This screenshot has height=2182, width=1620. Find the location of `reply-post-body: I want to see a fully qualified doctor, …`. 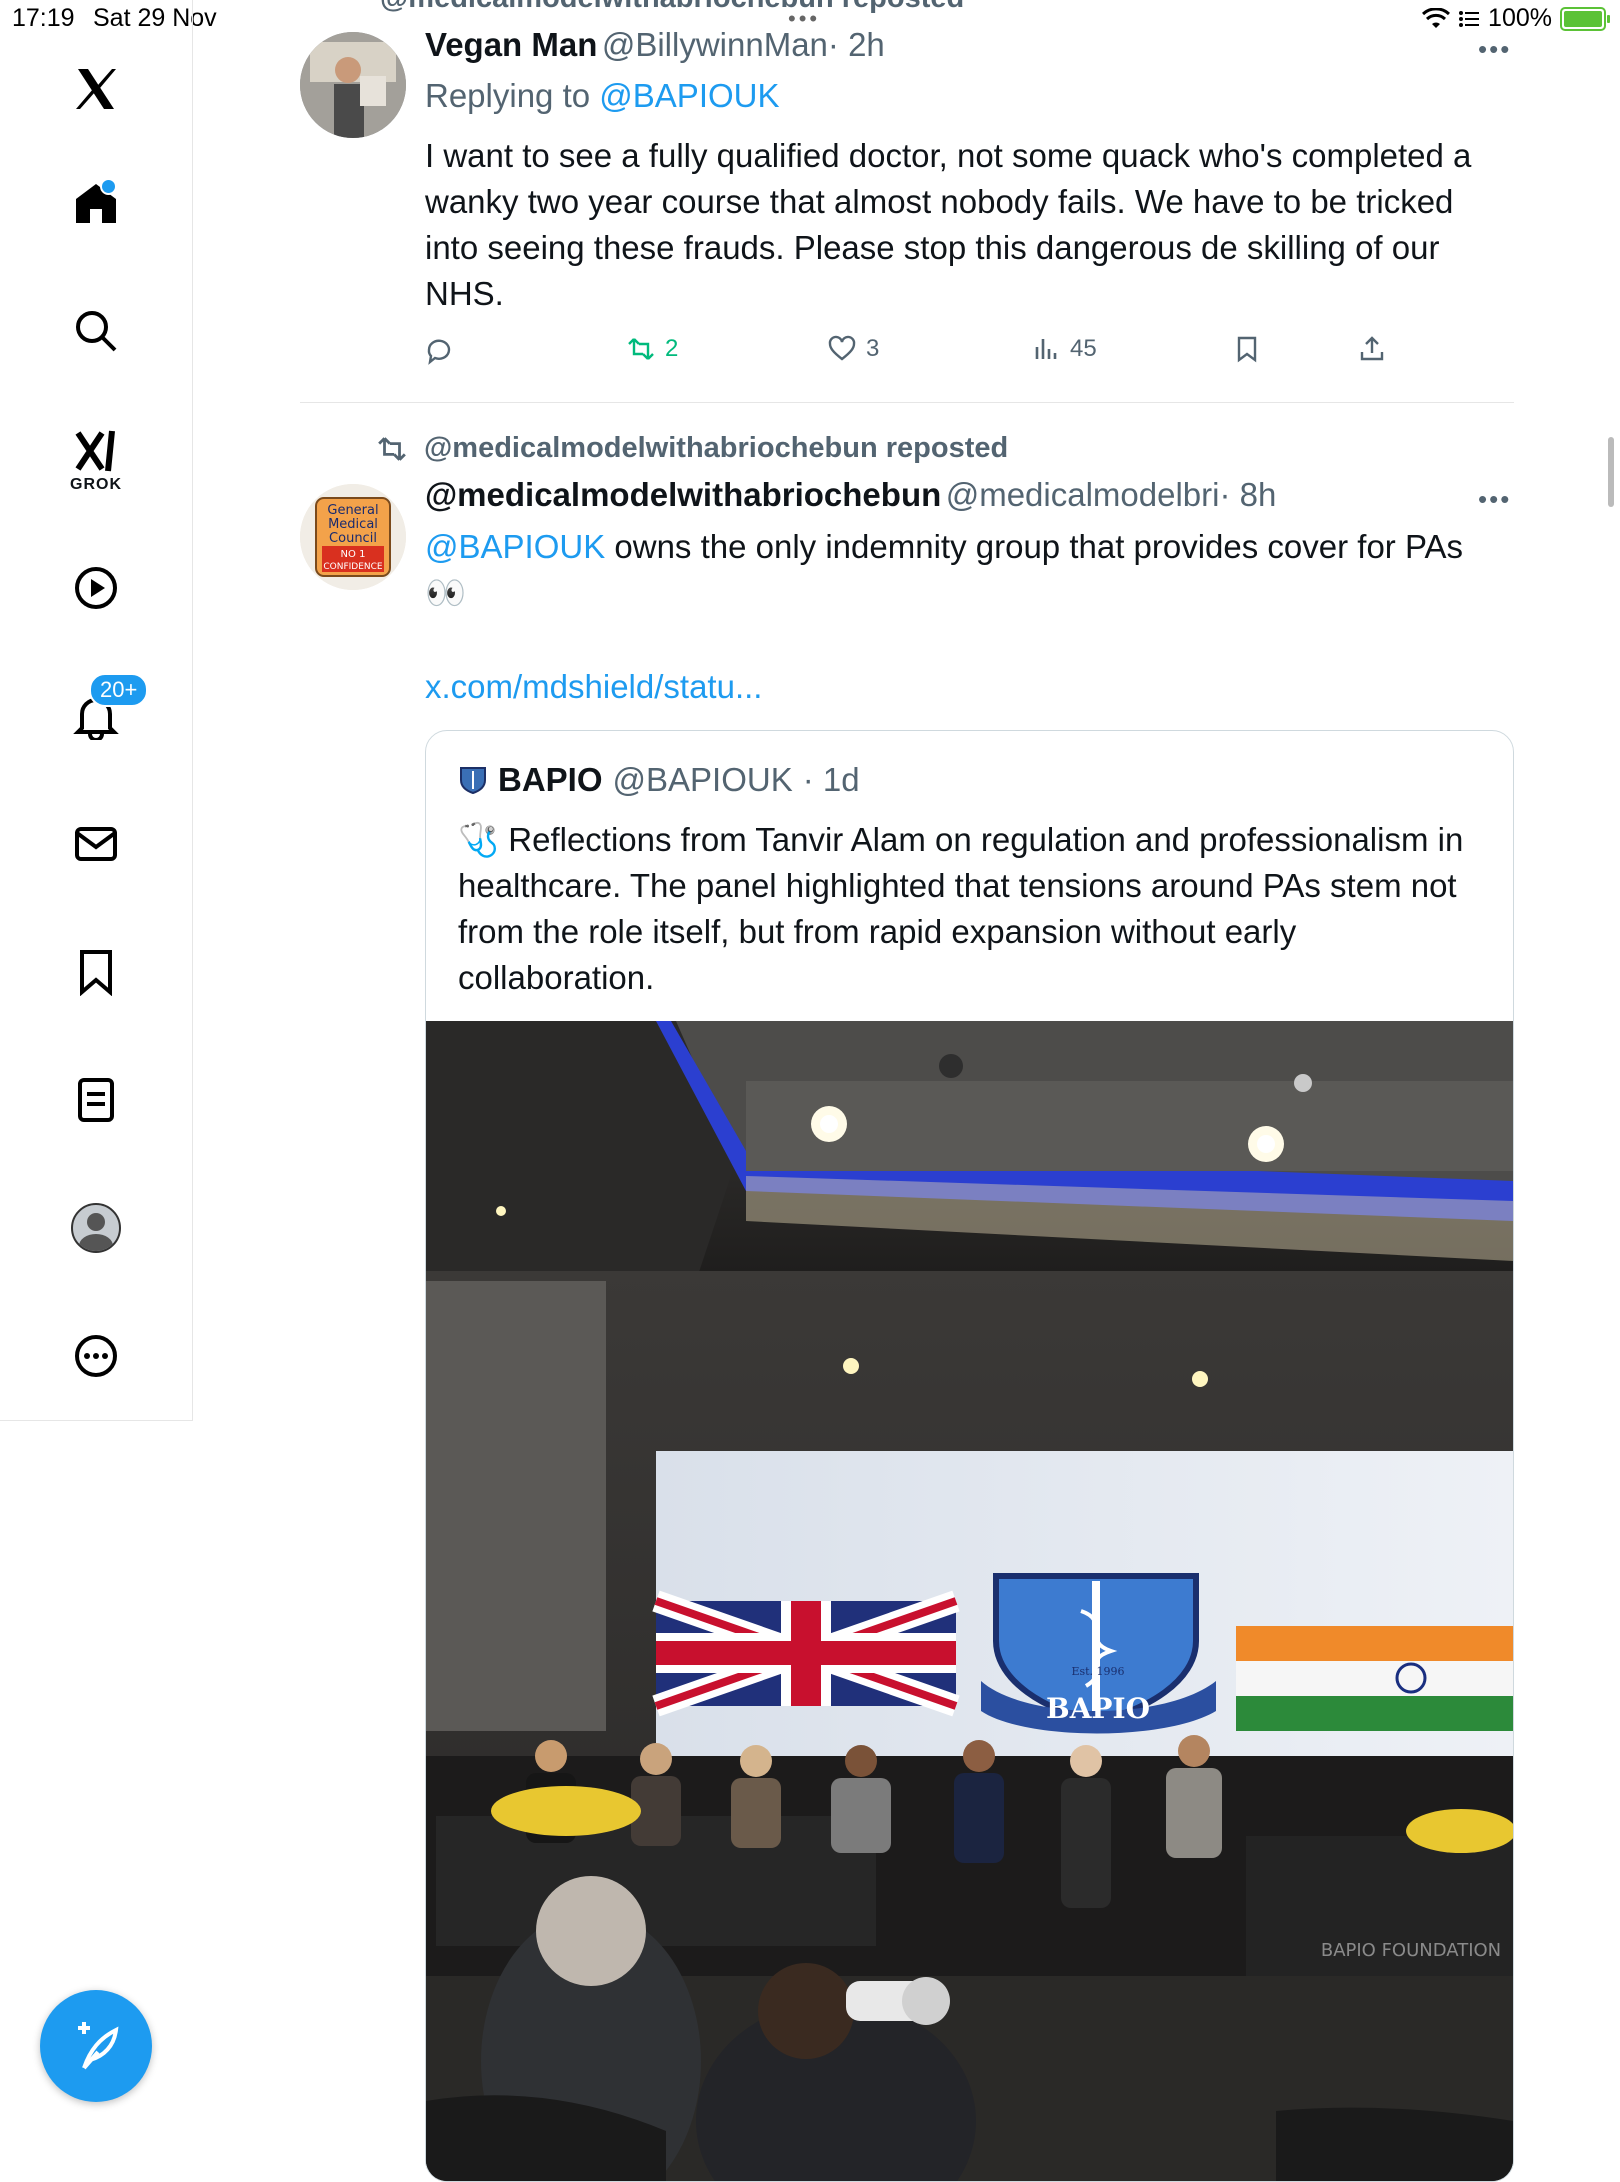

reply-post-body: I want to see a fully qualified doctor, … is located at coordinates (948, 224).